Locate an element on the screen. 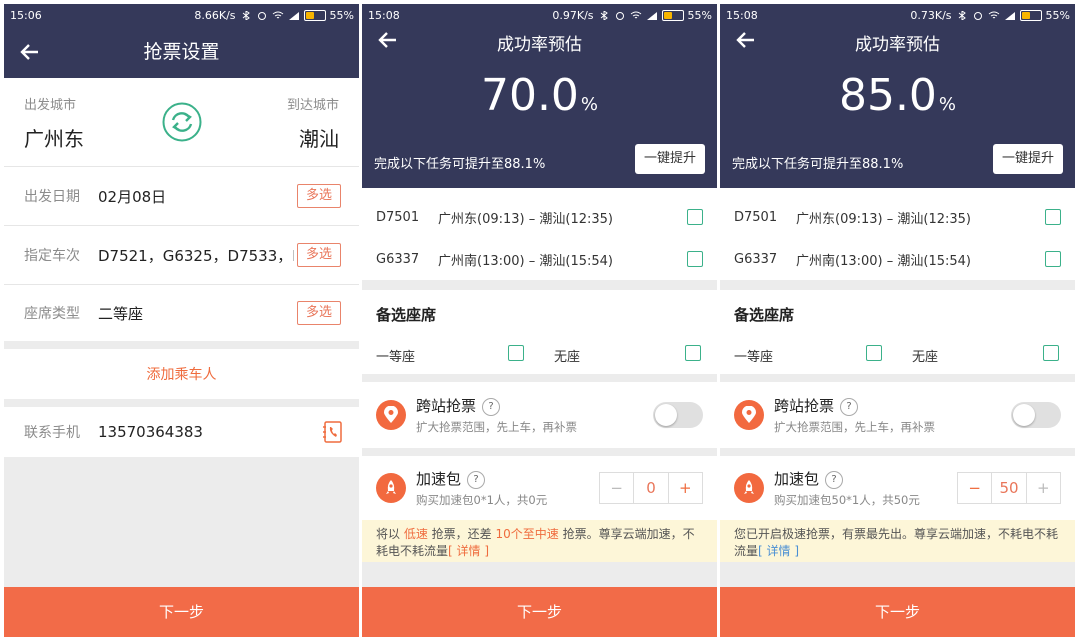 The image size is (1080, 641). quantity-stepper: − 0 + is located at coordinates (651, 488).